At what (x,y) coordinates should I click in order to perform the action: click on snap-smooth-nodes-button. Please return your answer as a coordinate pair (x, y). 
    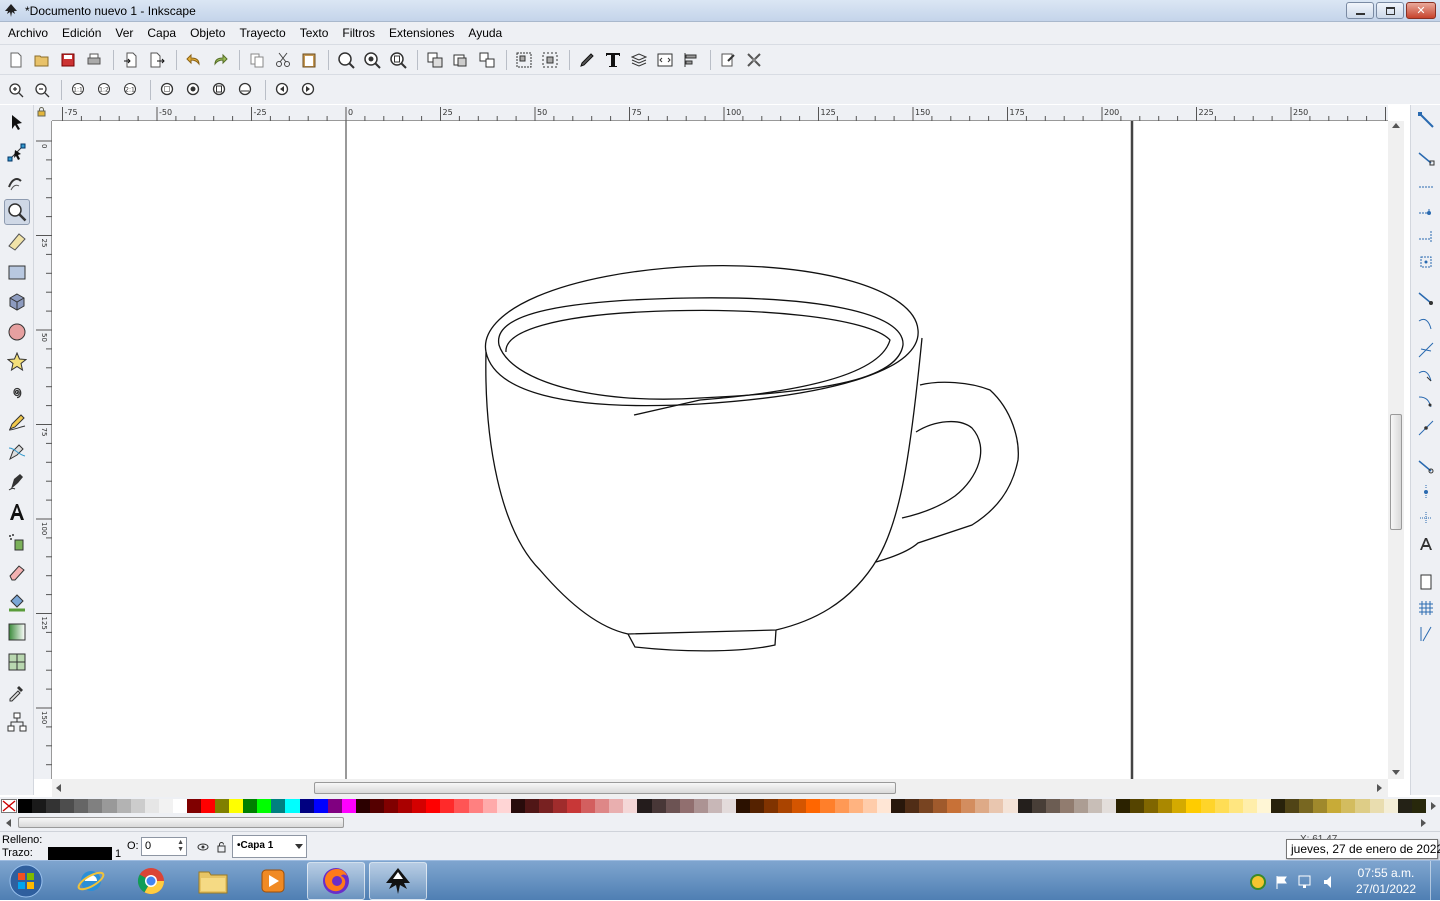
    Looking at the image, I should click on (1426, 402).